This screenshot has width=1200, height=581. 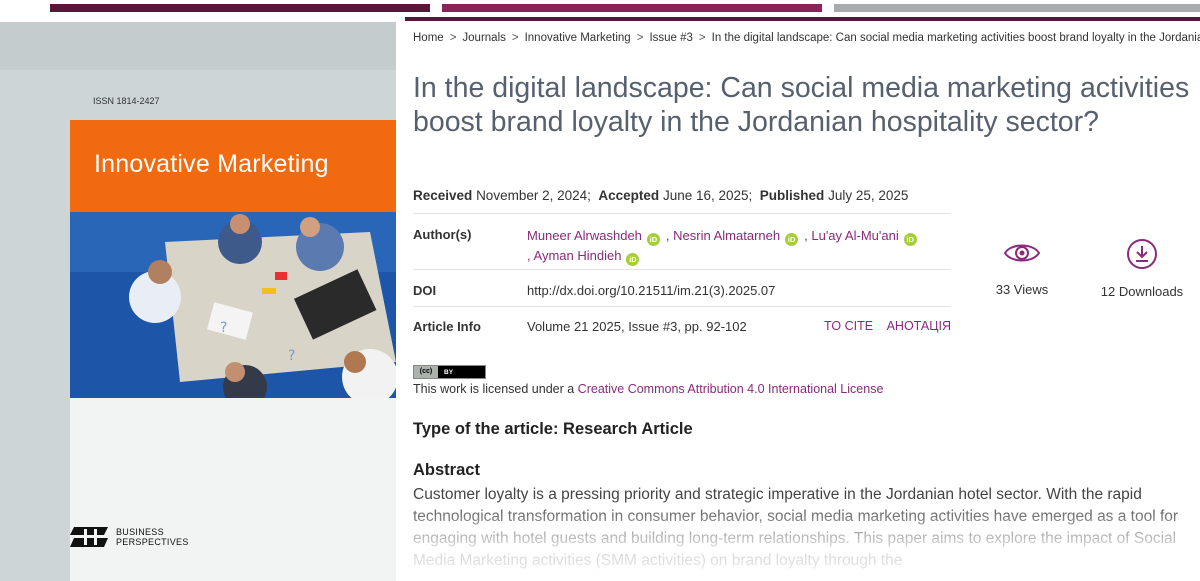 I want to click on cover-journal-title: Innovative Marketing, so click(x=211, y=164).